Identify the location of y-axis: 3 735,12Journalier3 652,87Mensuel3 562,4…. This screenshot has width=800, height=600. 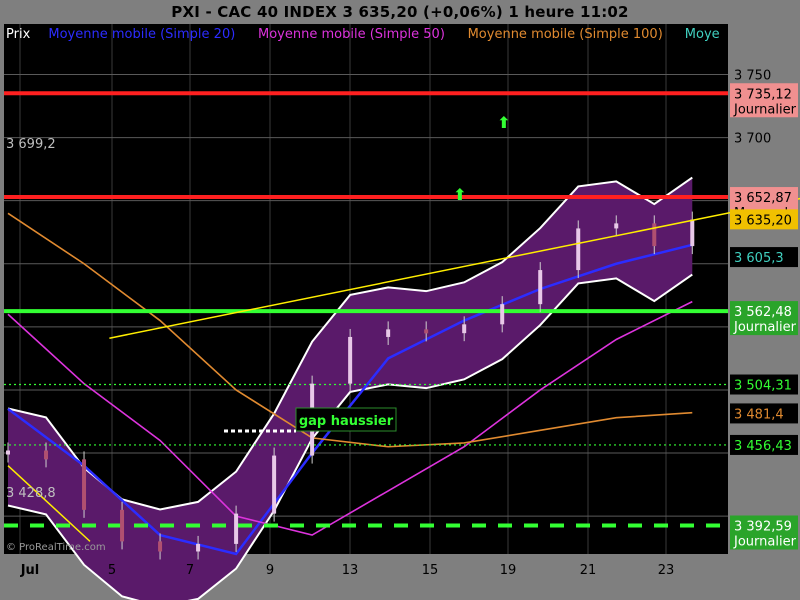
(764, 308).